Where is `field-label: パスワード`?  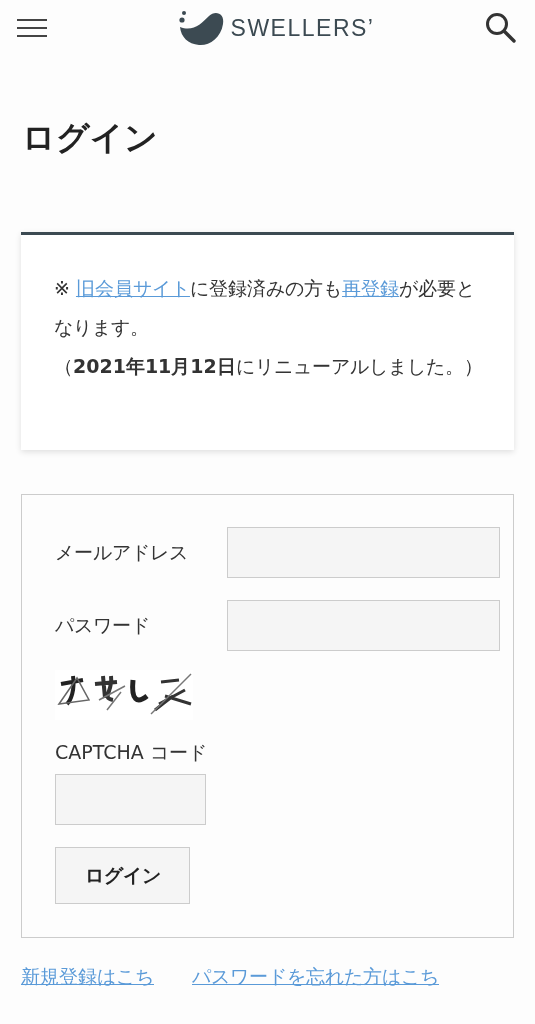 field-label: パスワード is located at coordinates (102, 625).